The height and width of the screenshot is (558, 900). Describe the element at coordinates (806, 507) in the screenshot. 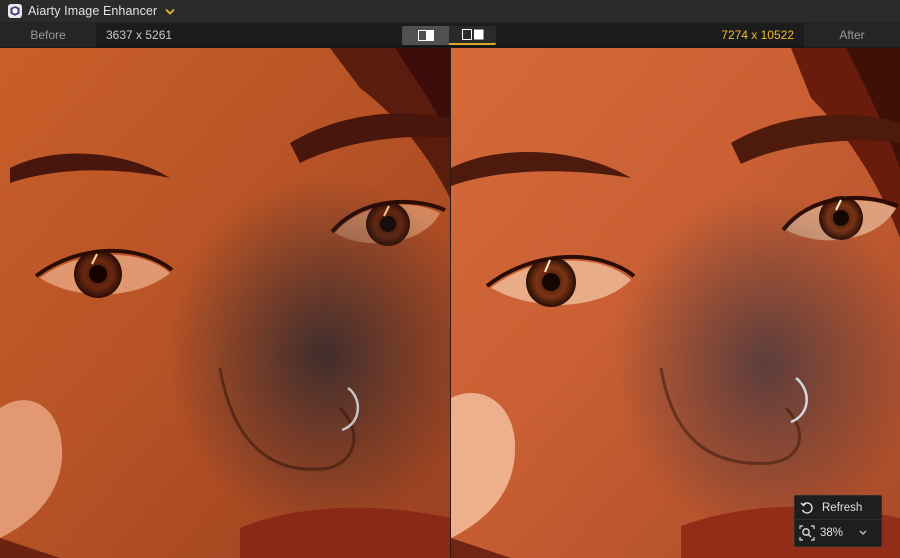

I see `refresh-icon` at that location.